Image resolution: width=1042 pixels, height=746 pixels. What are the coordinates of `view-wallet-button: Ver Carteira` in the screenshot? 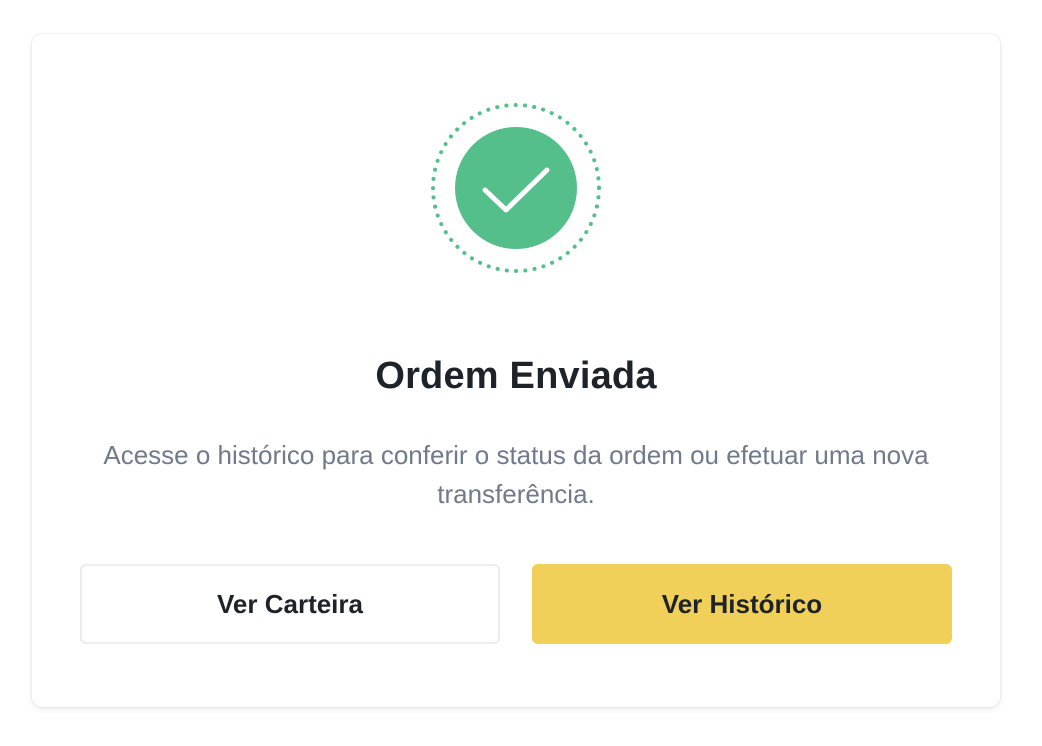 It's located at (290, 604).